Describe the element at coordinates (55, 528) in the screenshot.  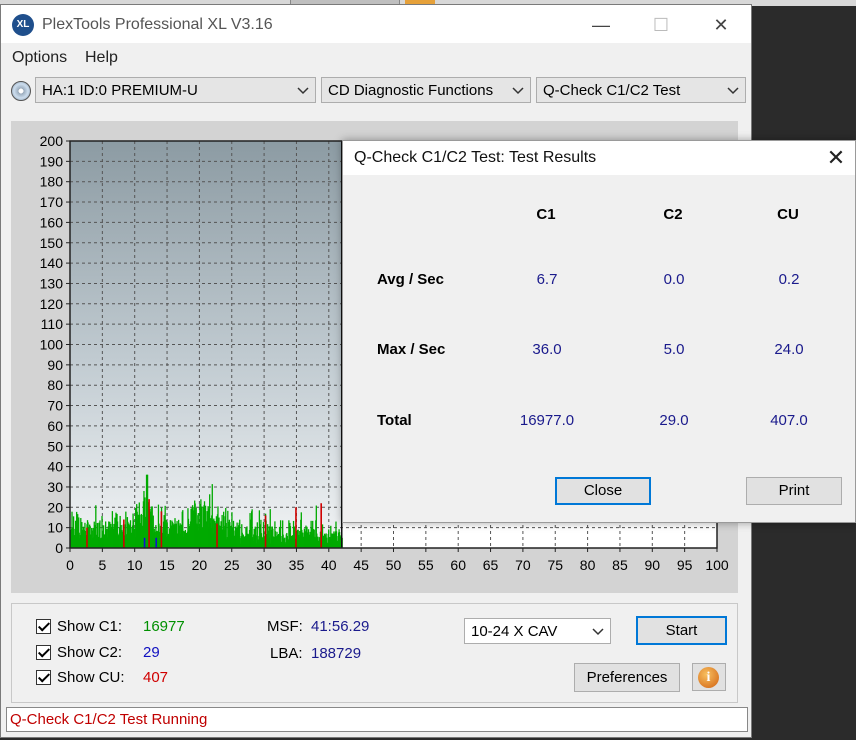
I see `y-tick-label: 10` at that location.